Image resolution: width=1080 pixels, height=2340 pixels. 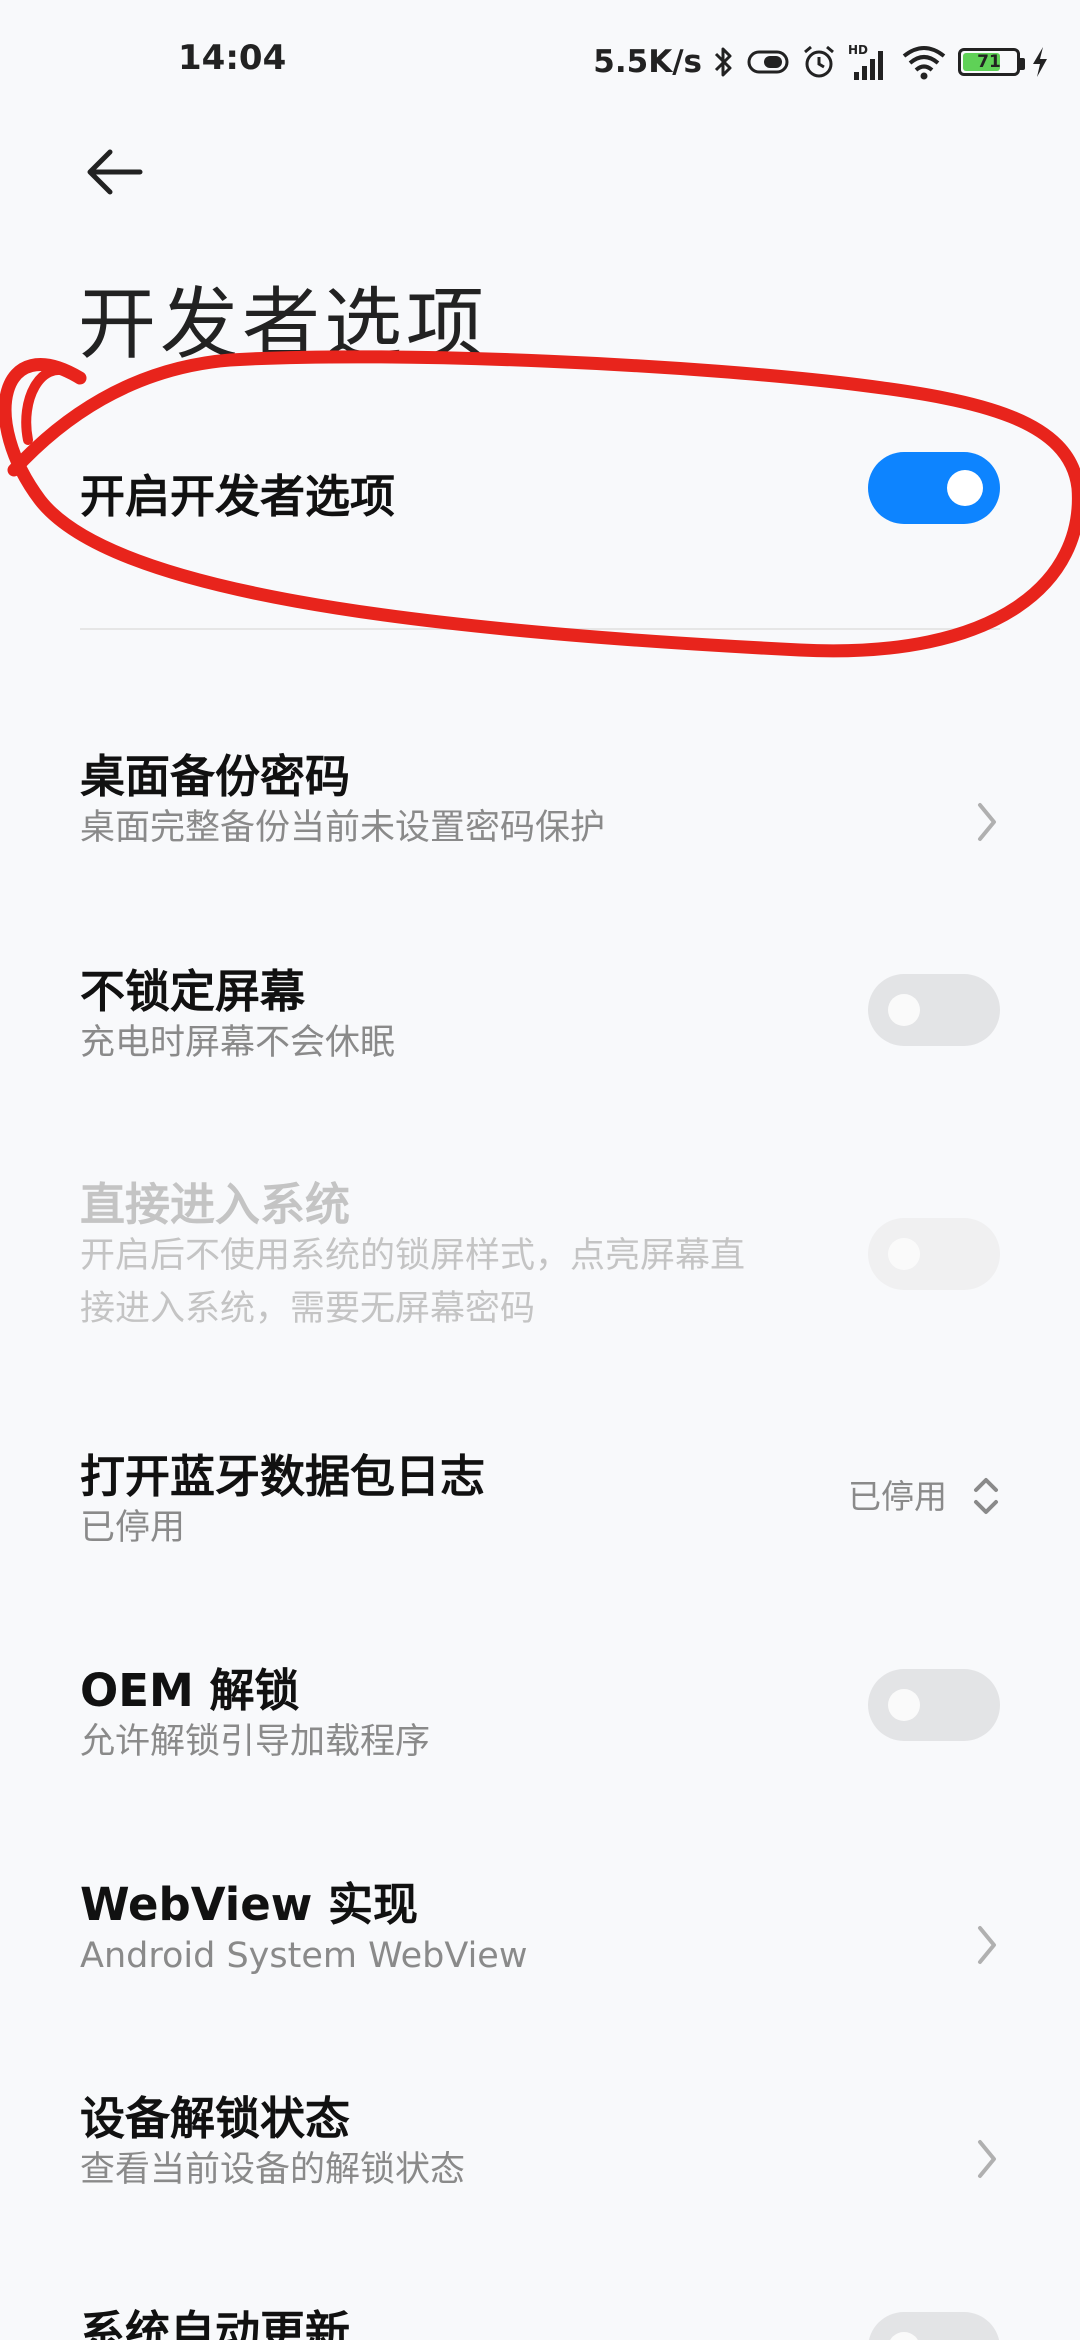 I want to click on page-title: 开发者选项, so click(x=283, y=325).